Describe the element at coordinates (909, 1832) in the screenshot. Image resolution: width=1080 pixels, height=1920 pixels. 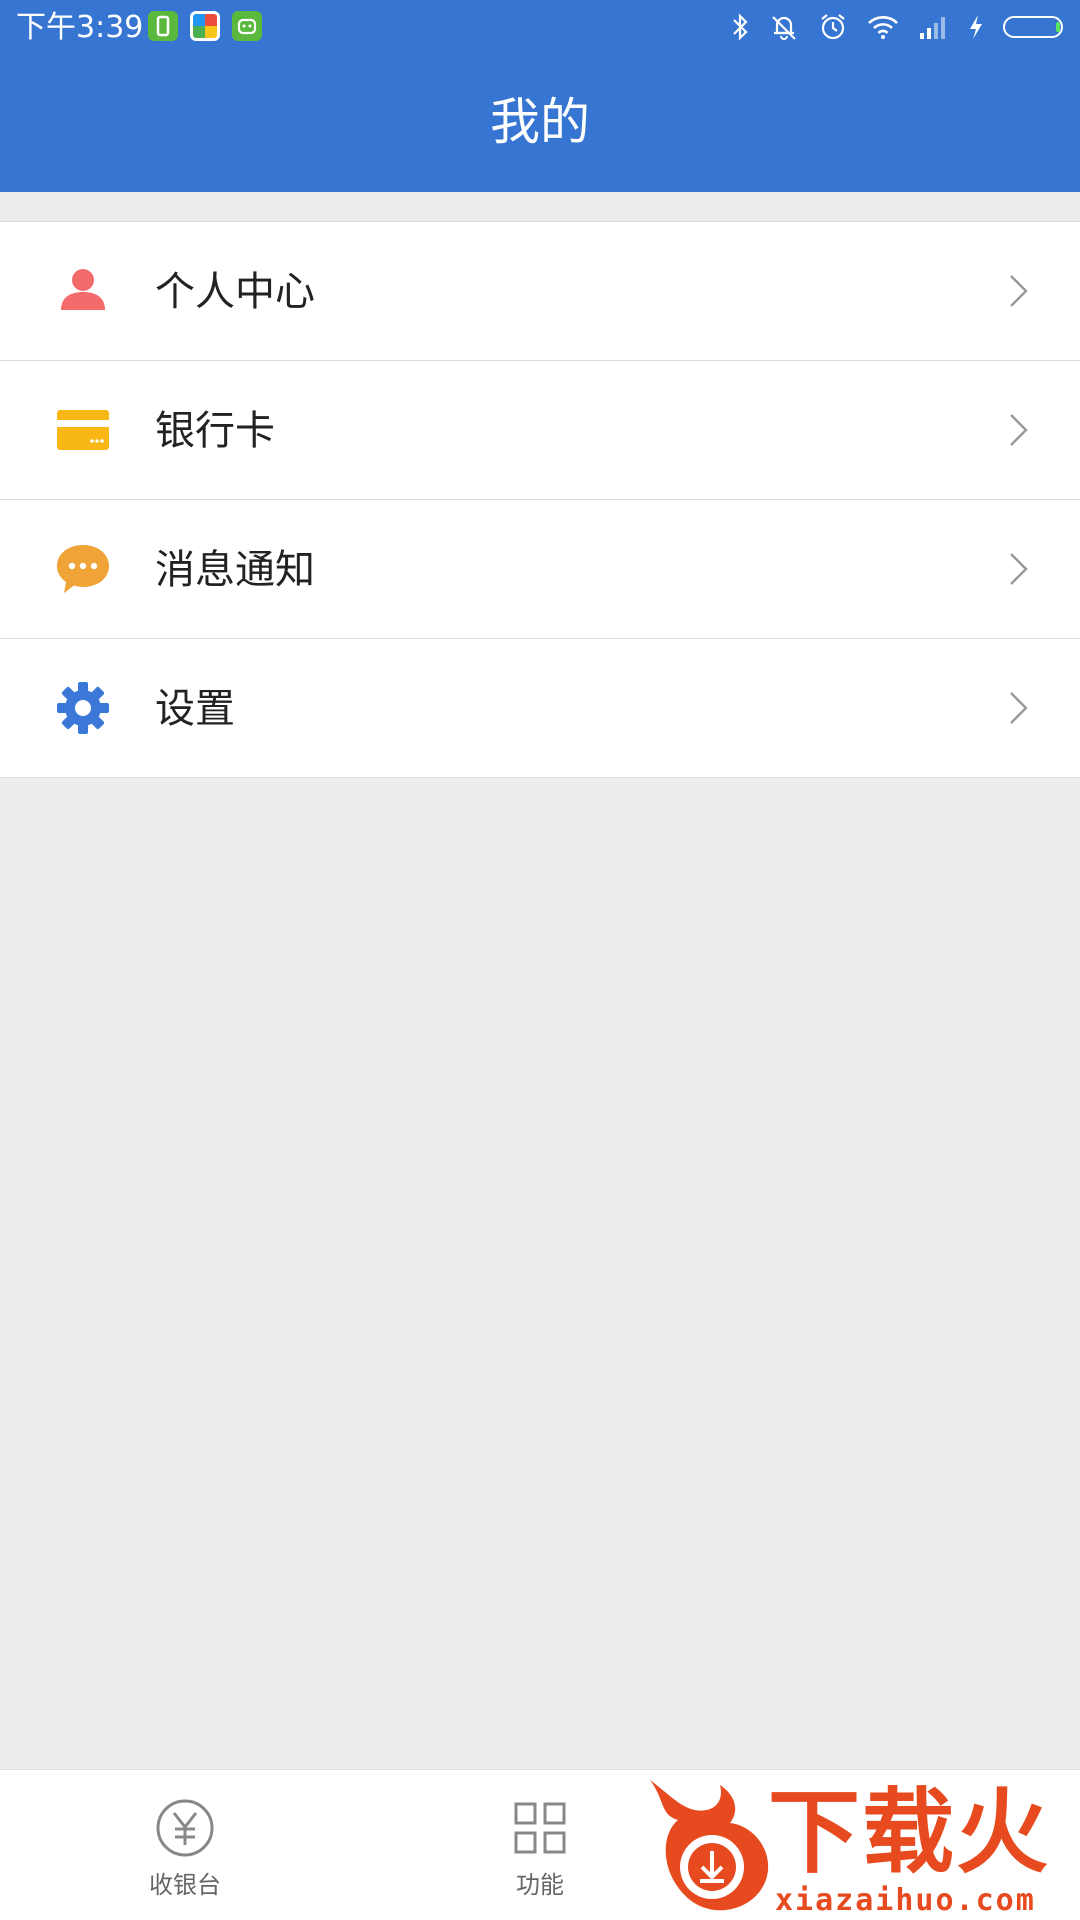
I see `watermark-brand: 下载火` at that location.